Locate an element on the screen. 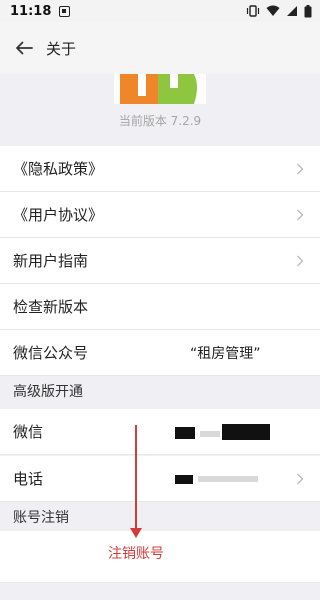 Image resolution: width=320 pixels, height=600 pixels. wechat-account-item: 微信公众号 “租房管理” is located at coordinates (160, 353).